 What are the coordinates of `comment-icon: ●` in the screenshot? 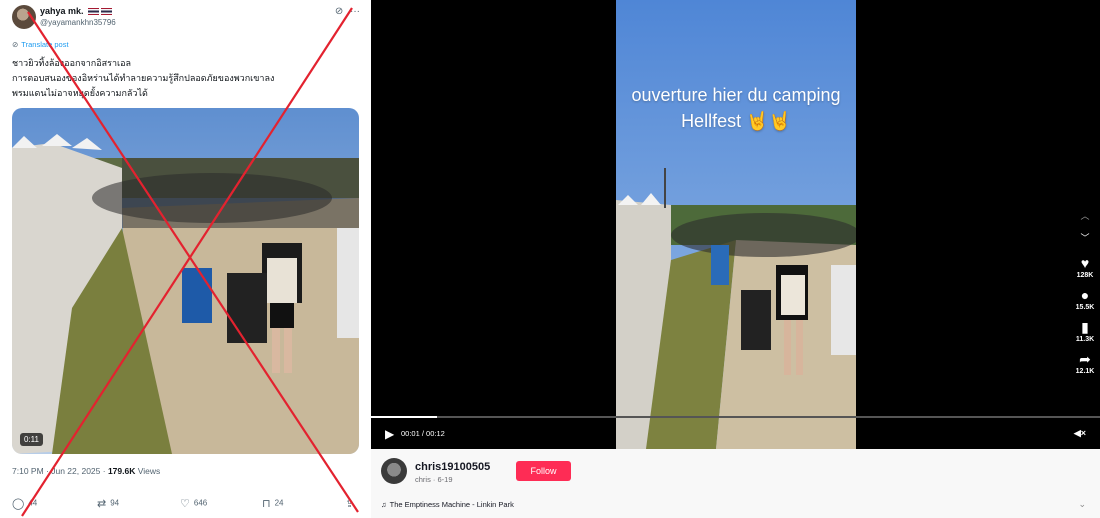 It's located at (1085, 295).